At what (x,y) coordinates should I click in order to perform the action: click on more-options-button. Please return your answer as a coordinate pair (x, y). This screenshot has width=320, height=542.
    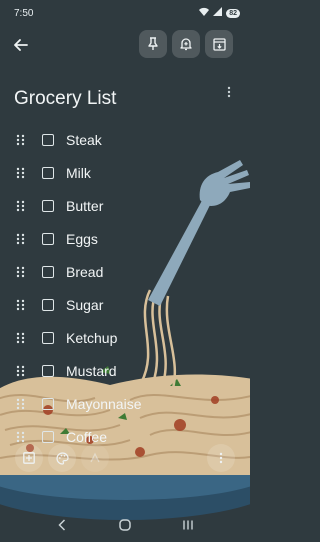
    Looking at the image, I should click on (221, 458).